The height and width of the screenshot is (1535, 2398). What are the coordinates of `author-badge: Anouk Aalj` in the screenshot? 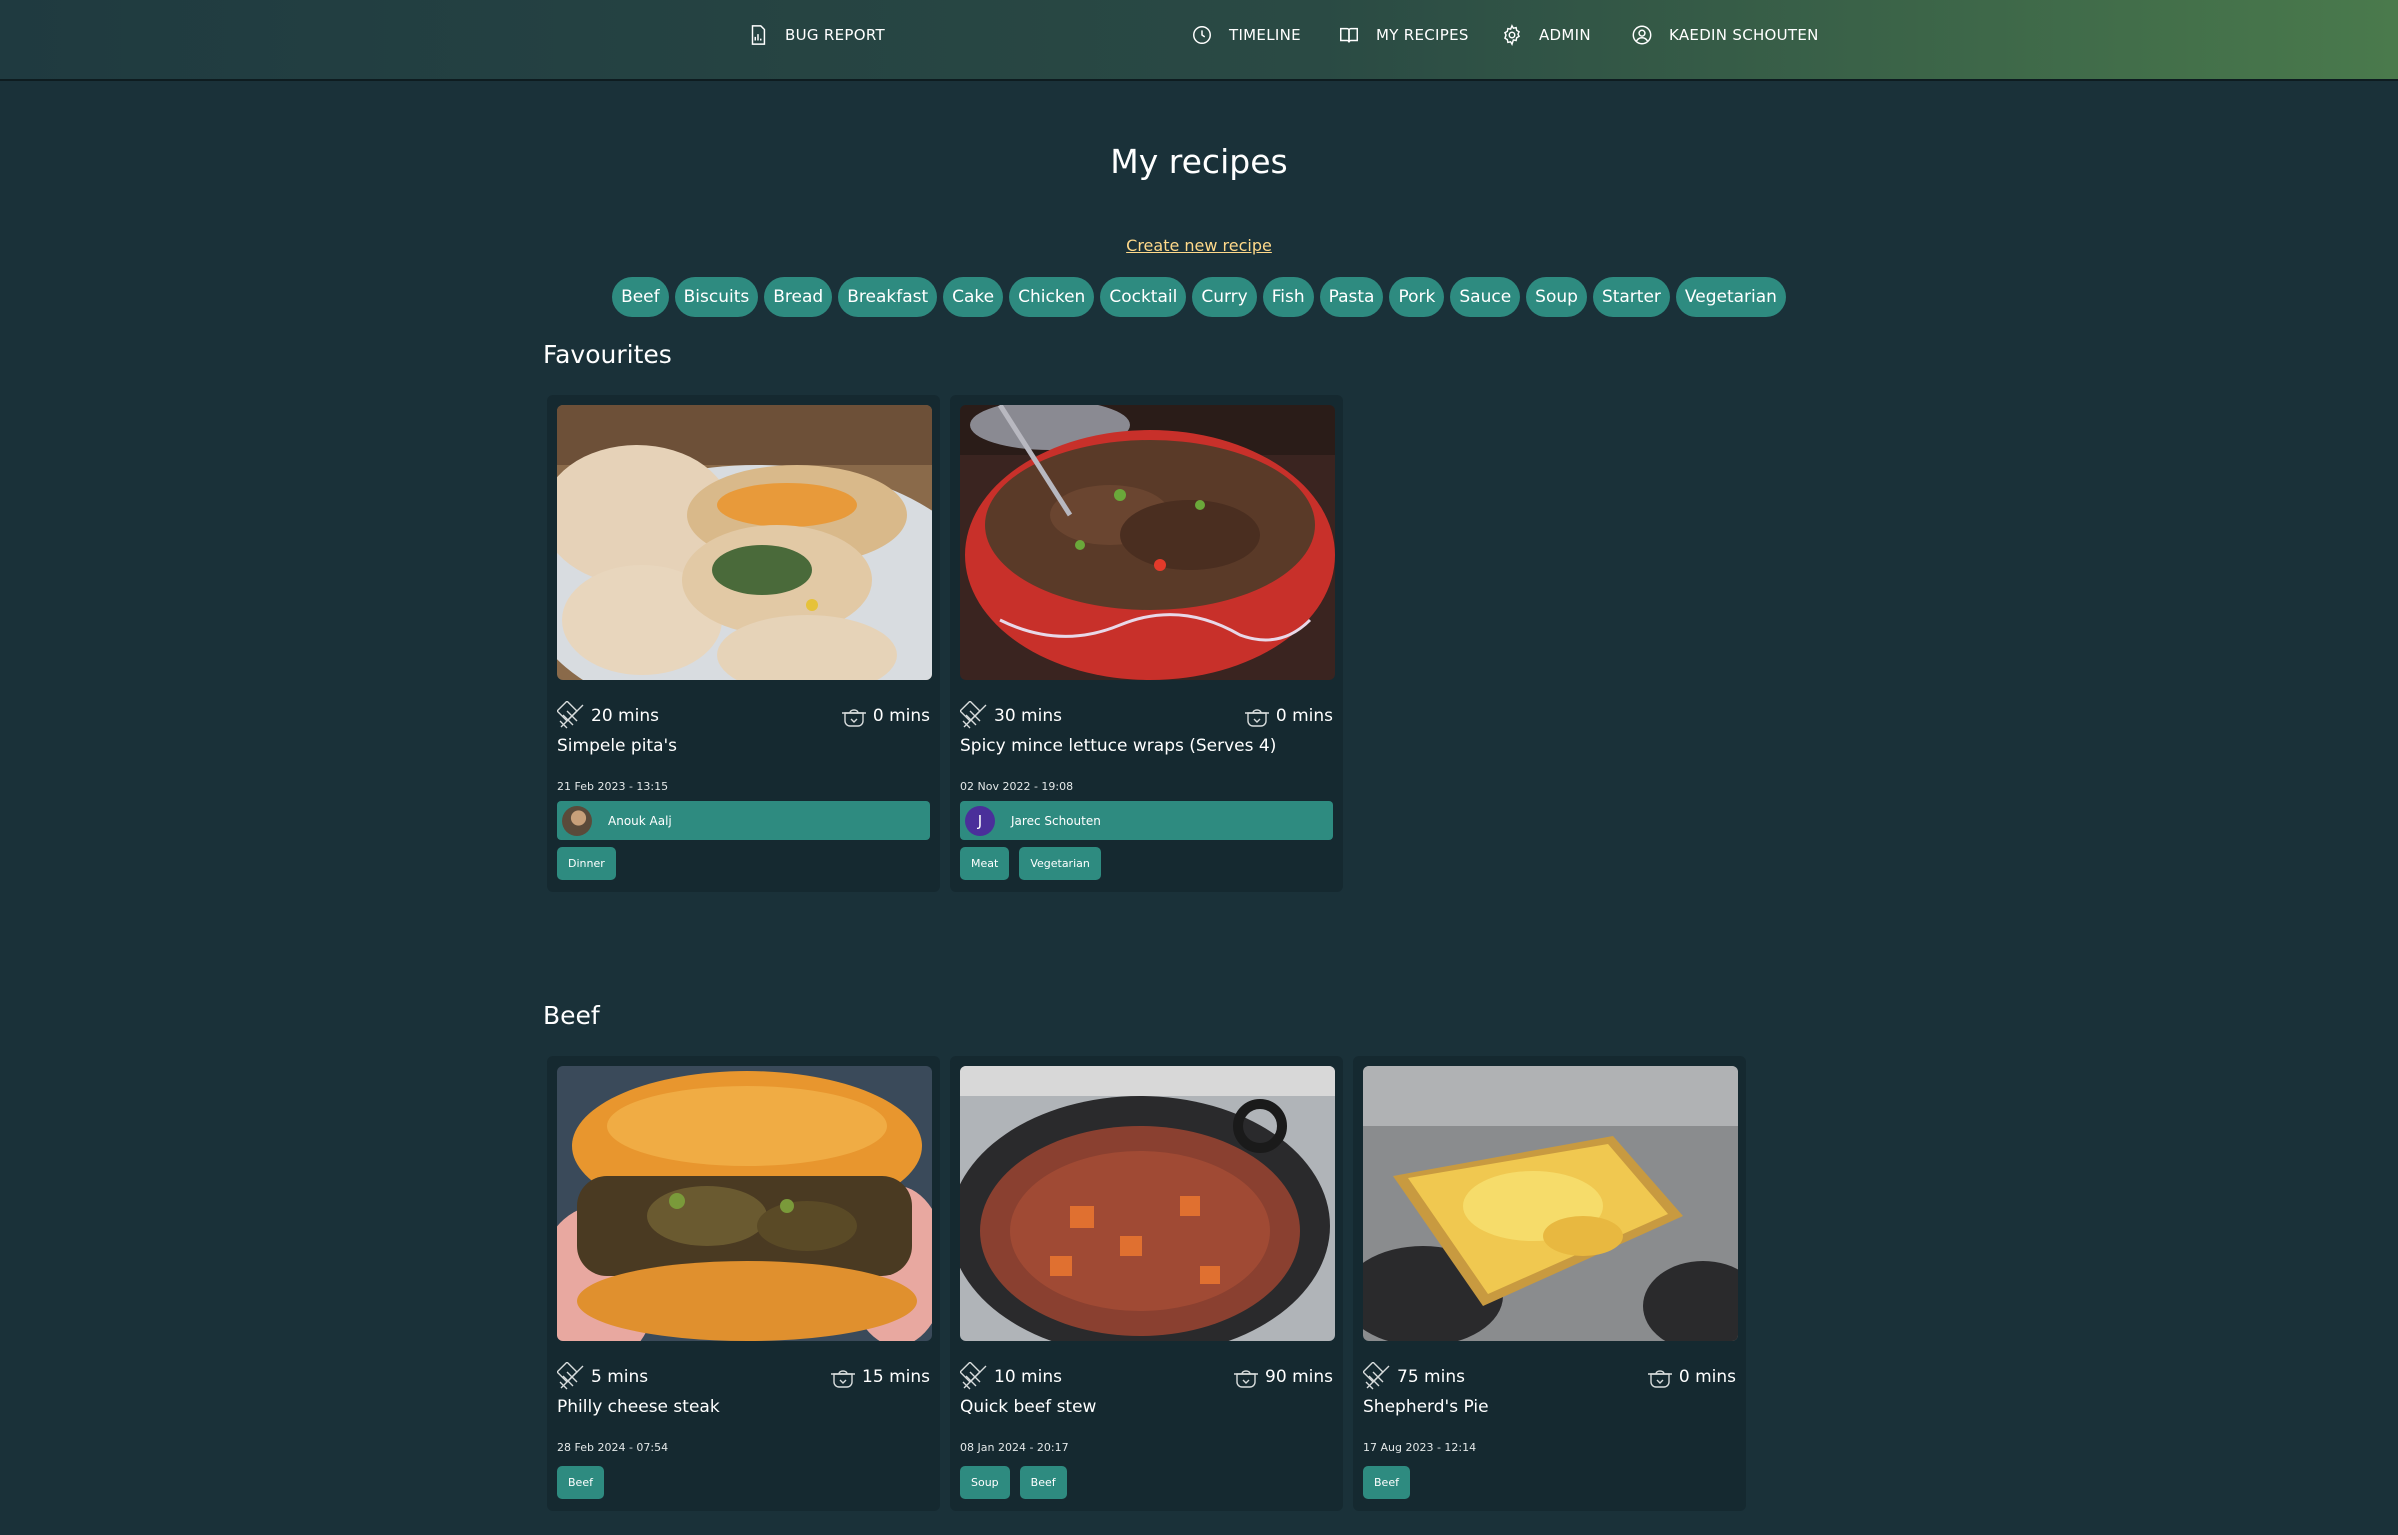 It's located at (743, 820).